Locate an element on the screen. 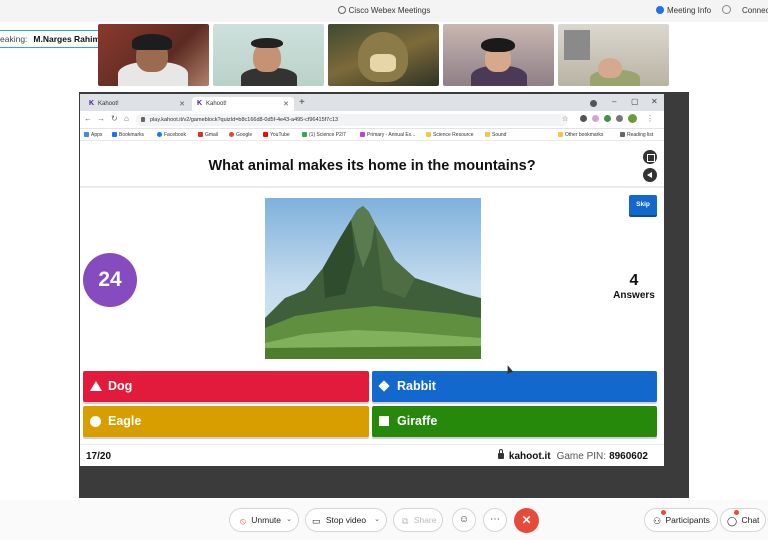 This screenshot has width=768, height=540. mountain-illustration is located at coordinates (373, 282).